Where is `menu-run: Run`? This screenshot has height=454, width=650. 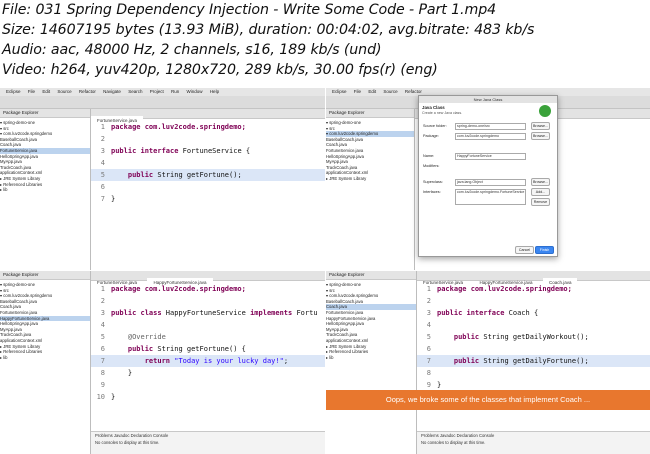
menu-run: Run is located at coordinates (175, 91).